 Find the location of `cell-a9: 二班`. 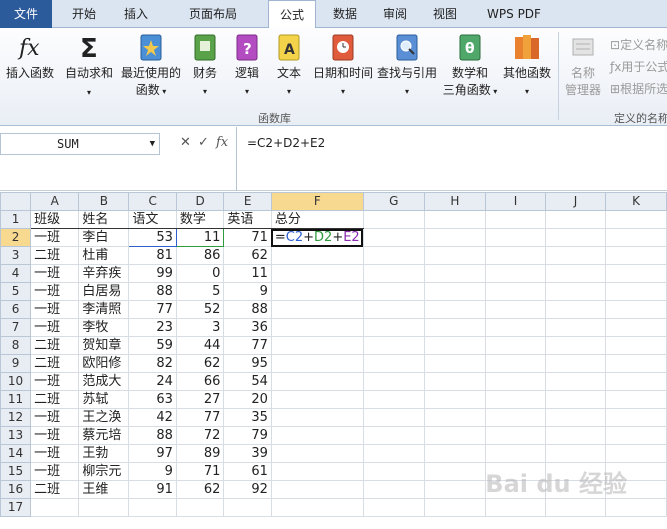

cell-a9: 二班 is located at coordinates (55, 363).